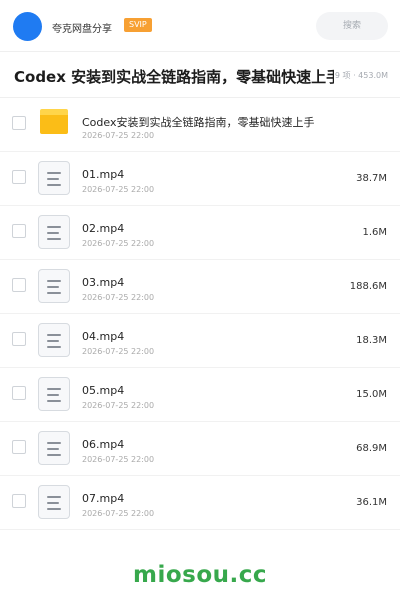 Image resolution: width=400 pixels, height=600 pixels. Describe the element at coordinates (200, 341) in the screenshot. I see `file-row: 04.mp4 2026-07-25 22:00 18.3M` at that location.